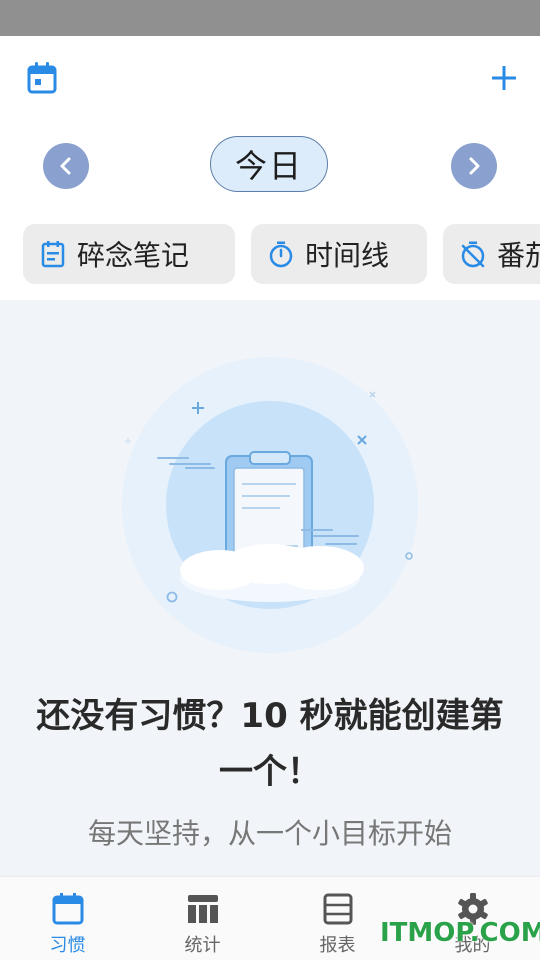 This screenshot has height=960, width=540. What do you see at coordinates (67, 945) in the screenshot?
I see `tab-habits-label: 习惯` at bounding box center [67, 945].